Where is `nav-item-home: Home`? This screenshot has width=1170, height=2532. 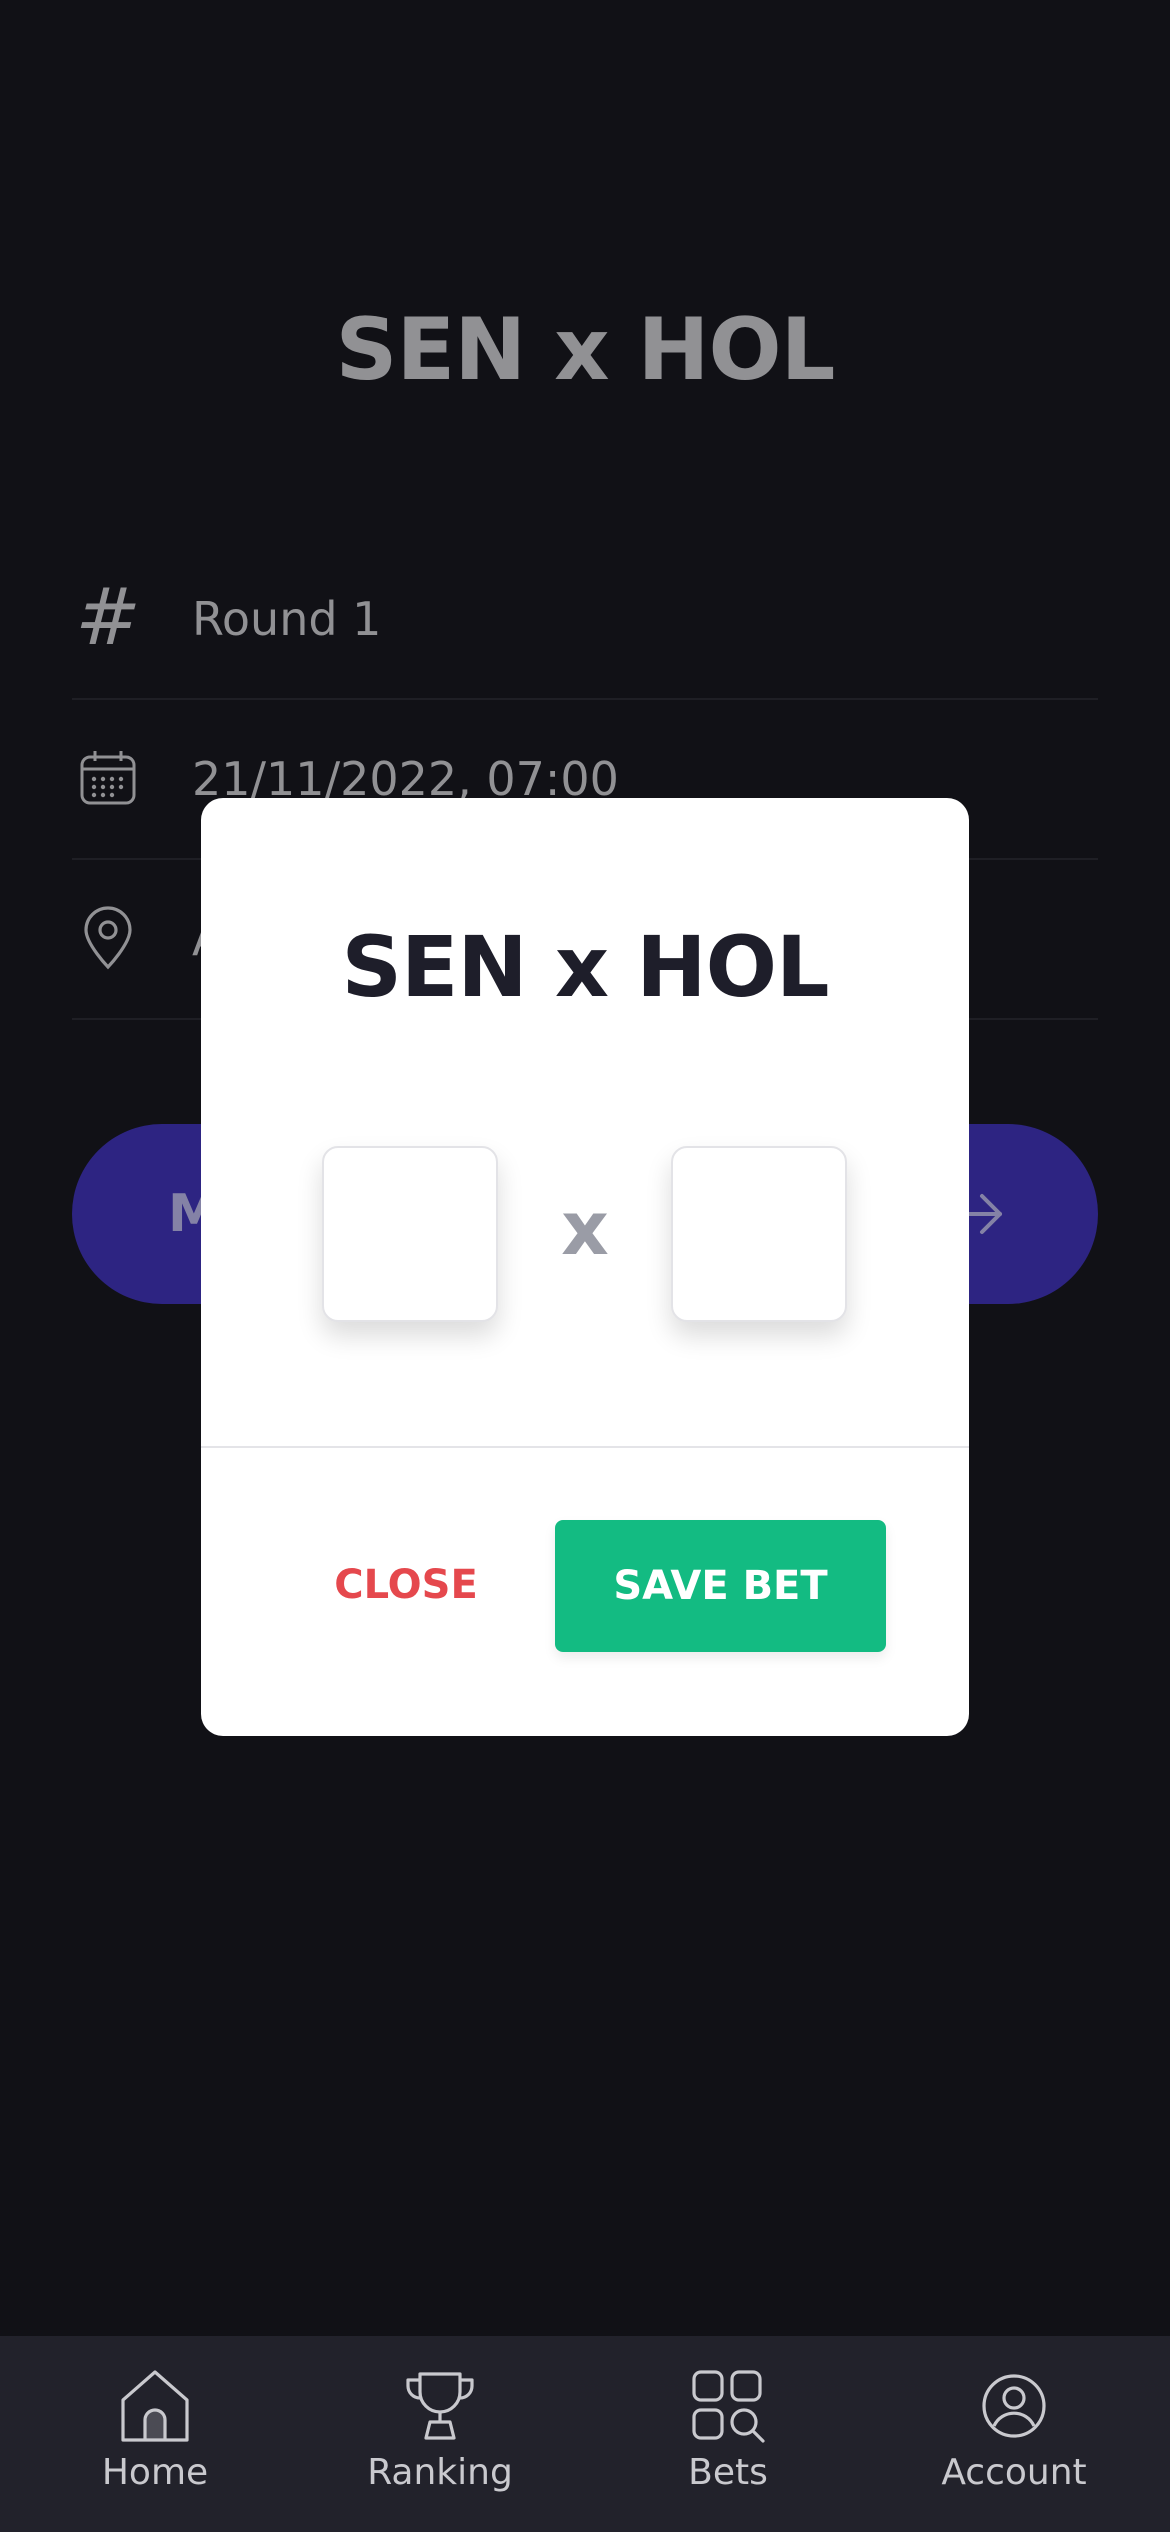
nav-item-home: Home is located at coordinates (155, 2434).